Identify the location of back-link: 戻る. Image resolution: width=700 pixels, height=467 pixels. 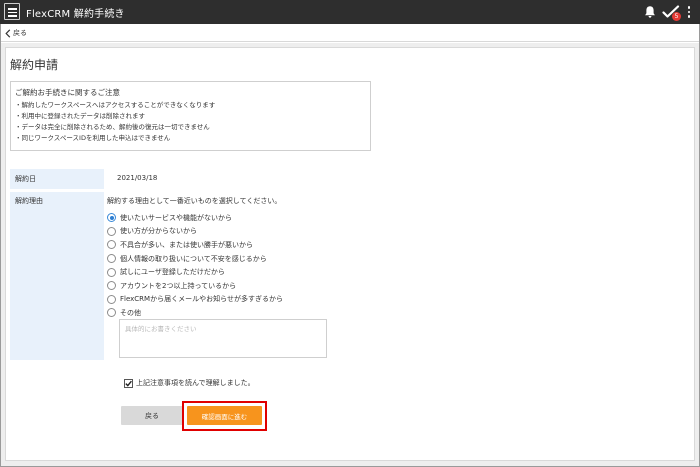
(16, 33).